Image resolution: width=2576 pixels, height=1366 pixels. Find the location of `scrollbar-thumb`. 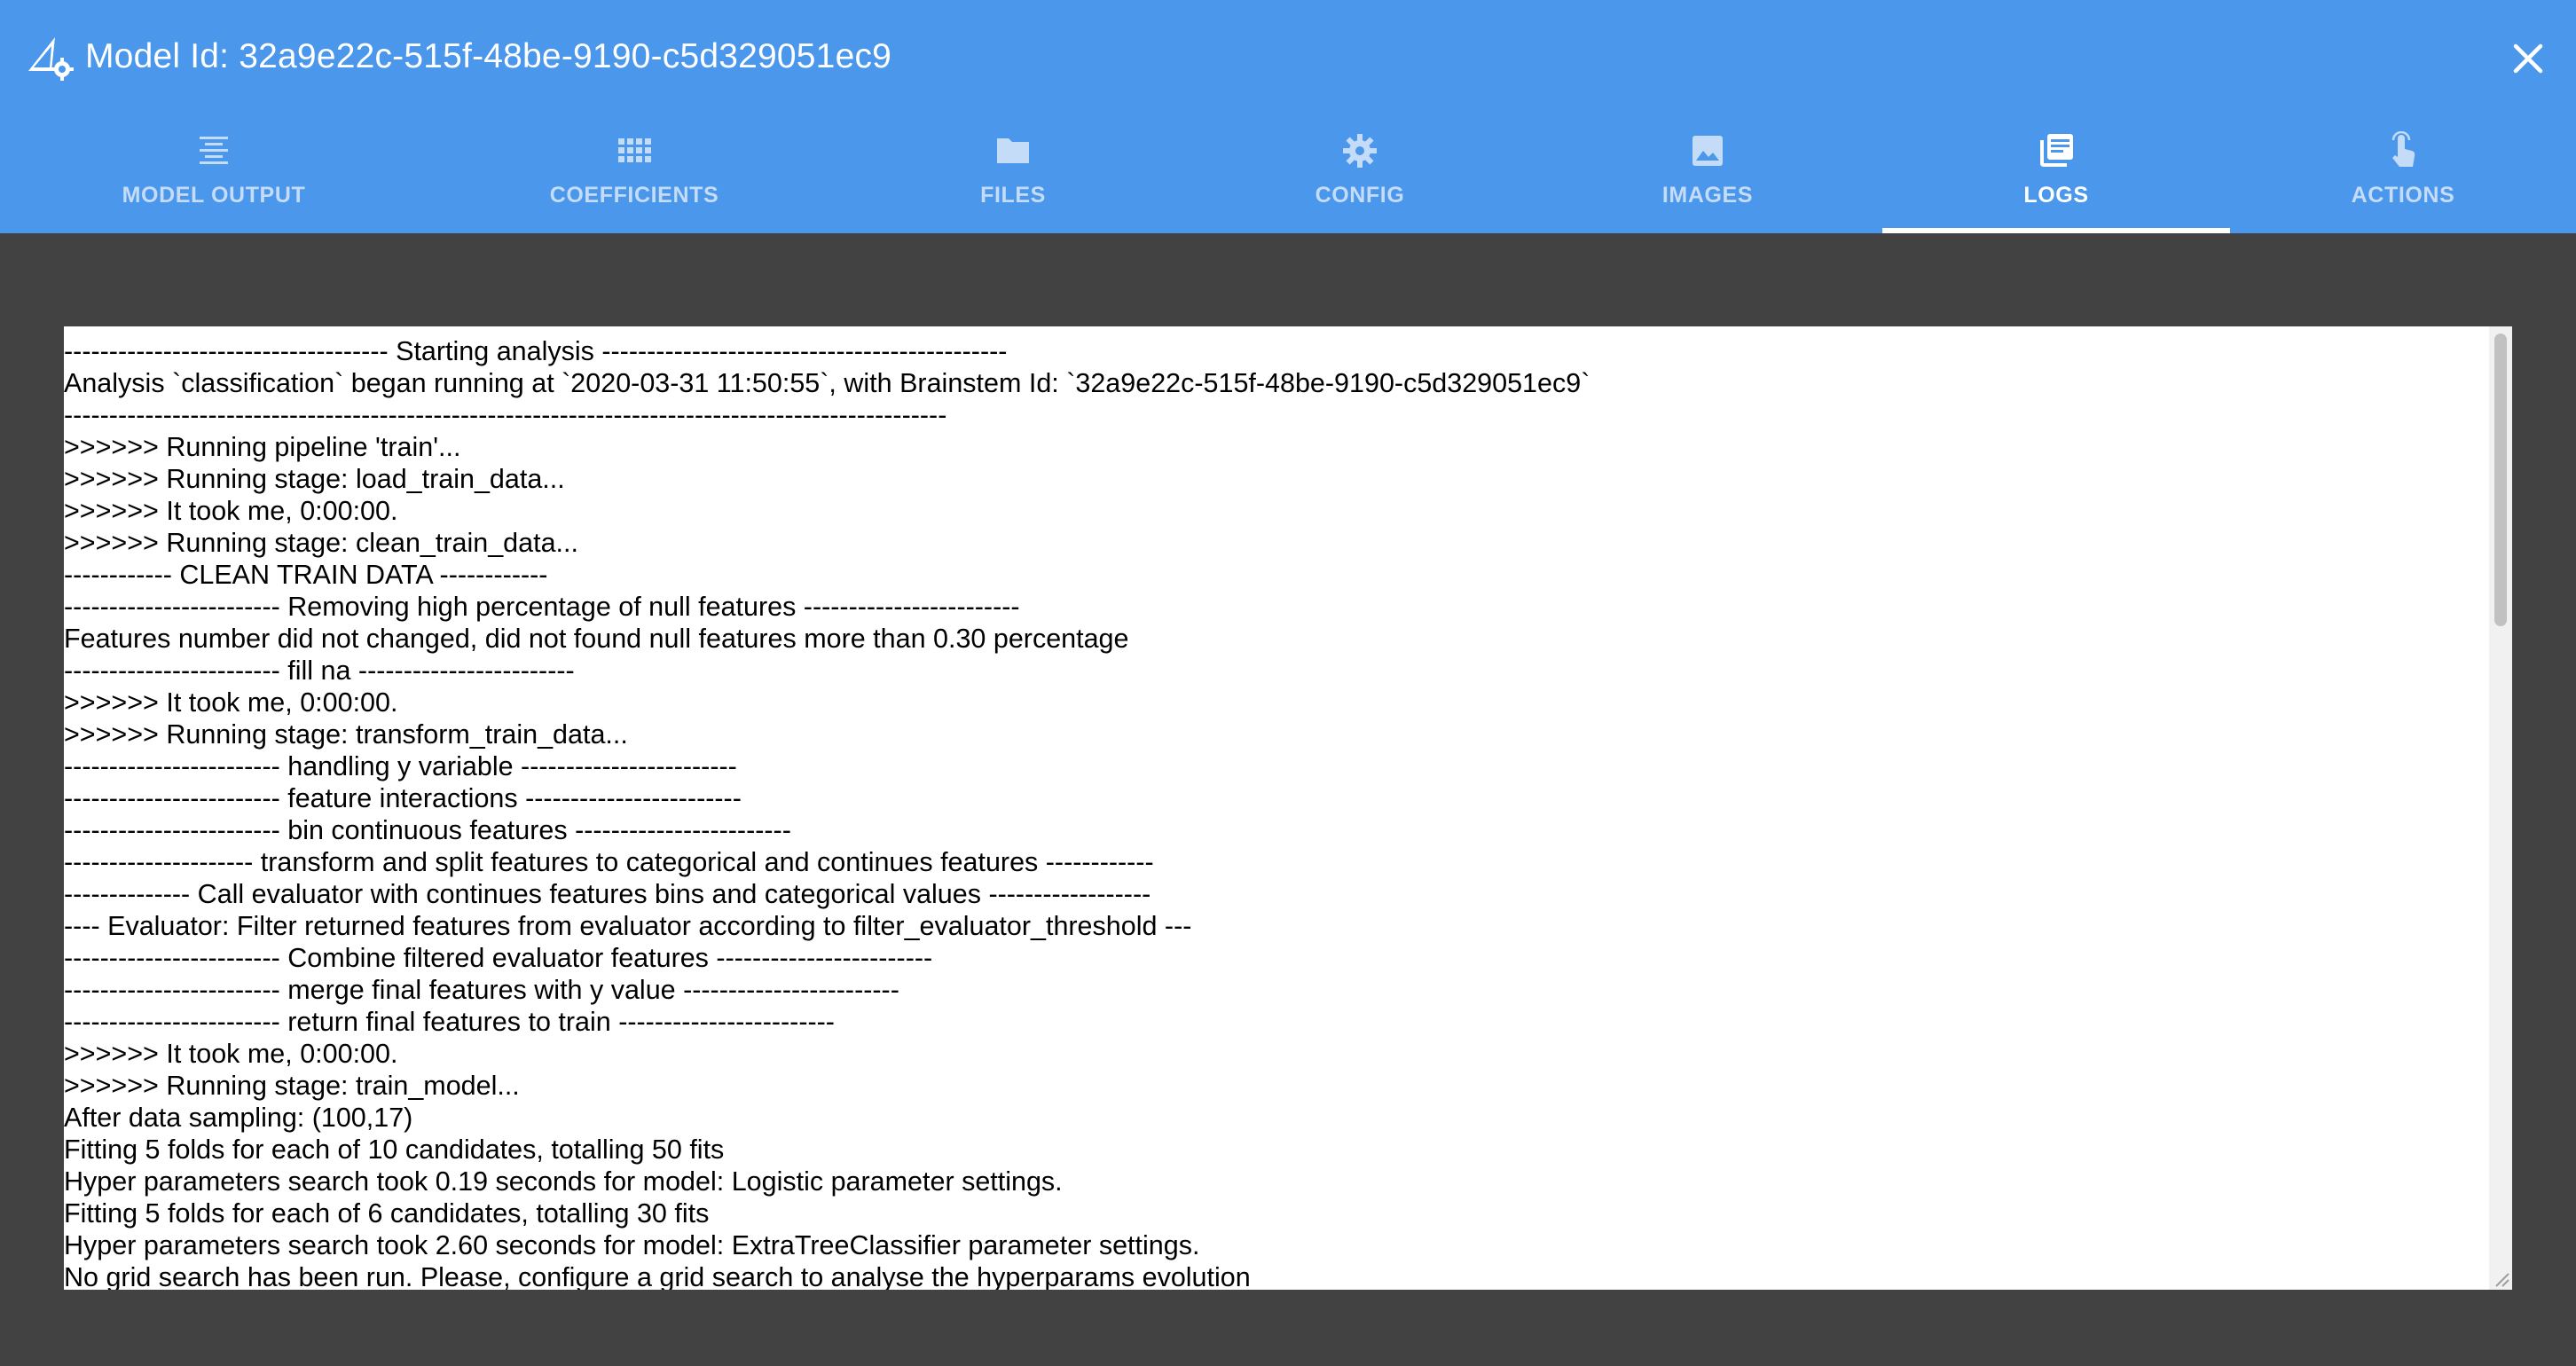

scrollbar-thumb is located at coordinates (2500, 480).